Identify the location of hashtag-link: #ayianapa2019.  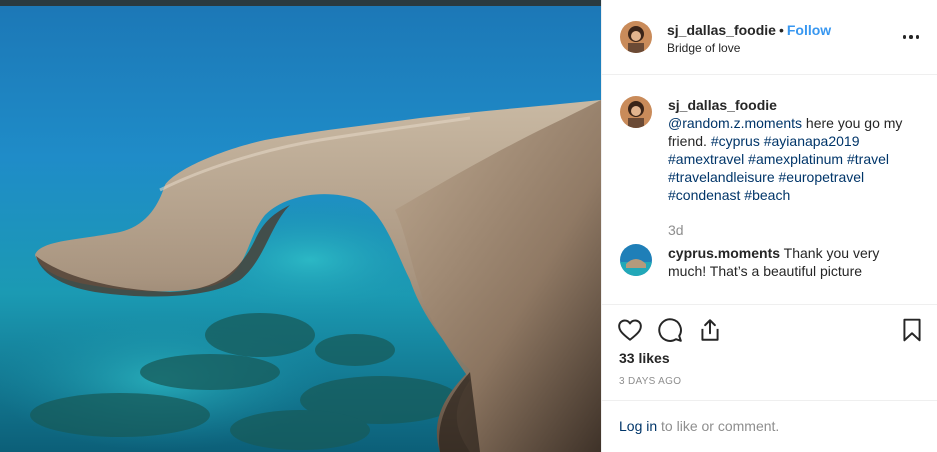
(812, 141).